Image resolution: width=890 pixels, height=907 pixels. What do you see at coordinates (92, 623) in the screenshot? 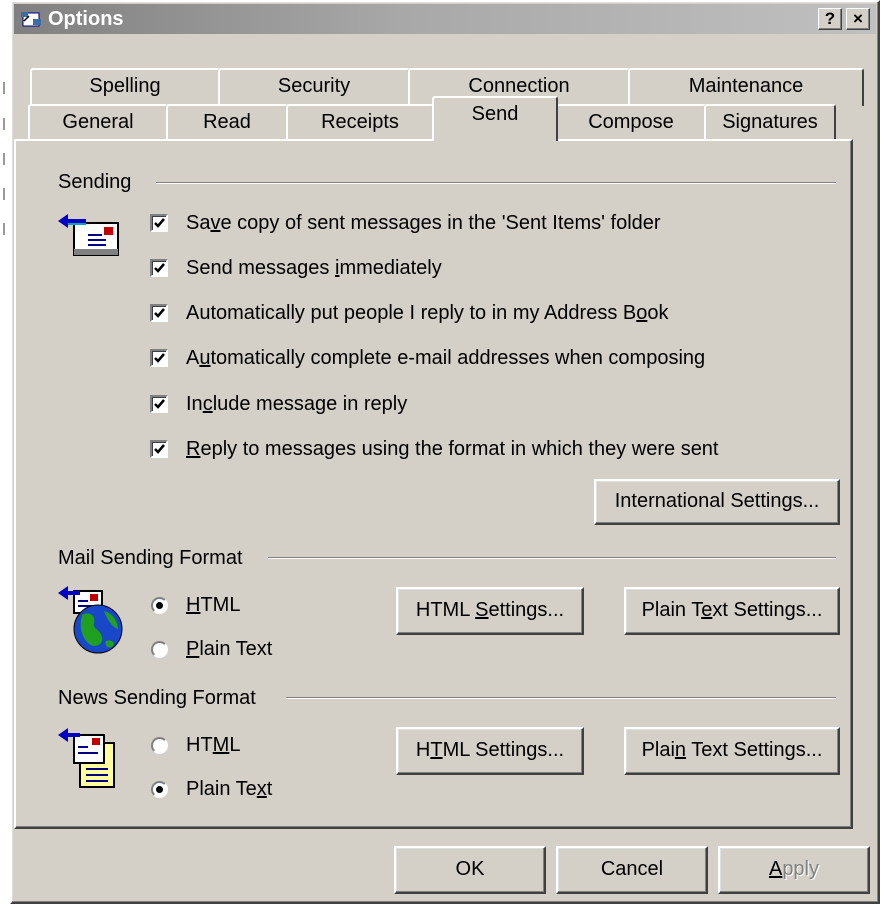
I see `globe-mail-icon` at bounding box center [92, 623].